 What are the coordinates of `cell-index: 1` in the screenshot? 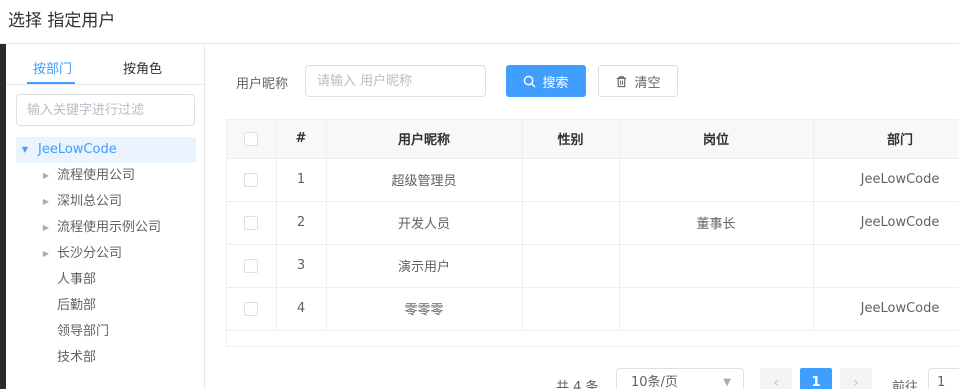 It's located at (301, 180).